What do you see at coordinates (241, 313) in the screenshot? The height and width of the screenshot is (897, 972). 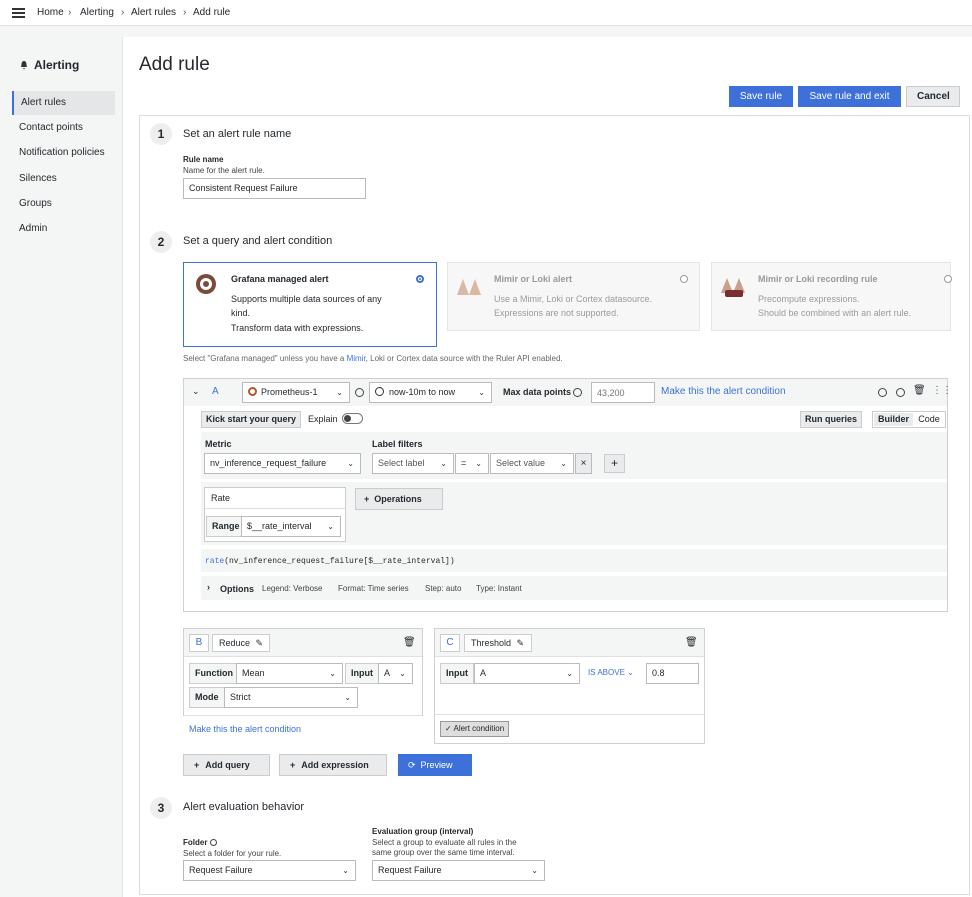 I see `card-description: kind.` at bounding box center [241, 313].